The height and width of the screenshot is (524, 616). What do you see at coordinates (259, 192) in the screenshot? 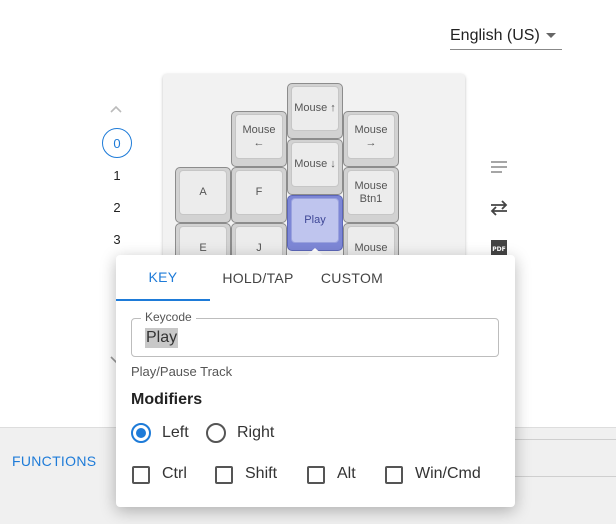
I see `key-label: F` at bounding box center [259, 192].